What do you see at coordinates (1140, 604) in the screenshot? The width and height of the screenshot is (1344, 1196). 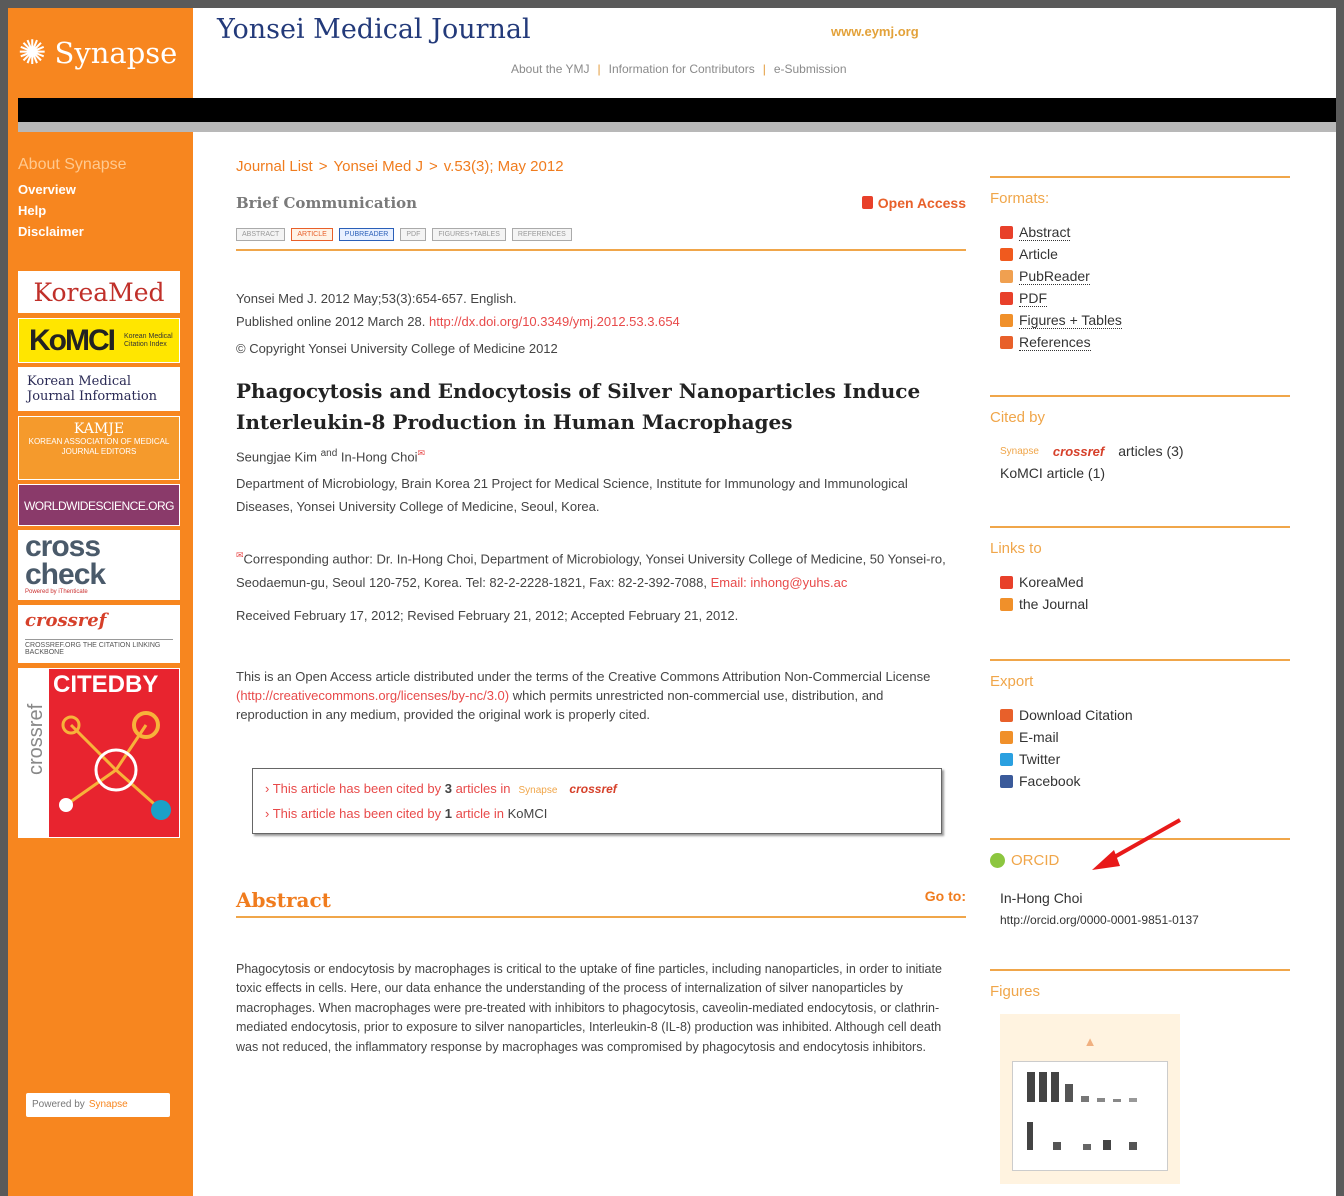 I see `link-journal: the Journal` at bounding box center [1140, 604].